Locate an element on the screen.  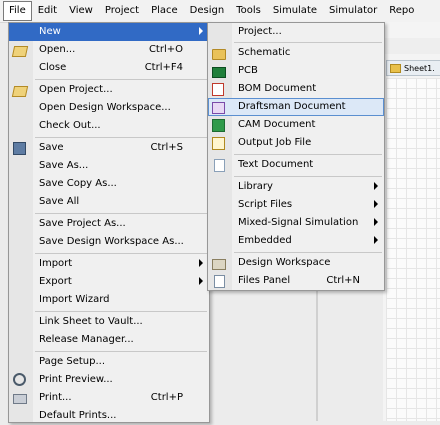
menu-item-shortcut: Ctrl+S is located at coordinates (166, 147).